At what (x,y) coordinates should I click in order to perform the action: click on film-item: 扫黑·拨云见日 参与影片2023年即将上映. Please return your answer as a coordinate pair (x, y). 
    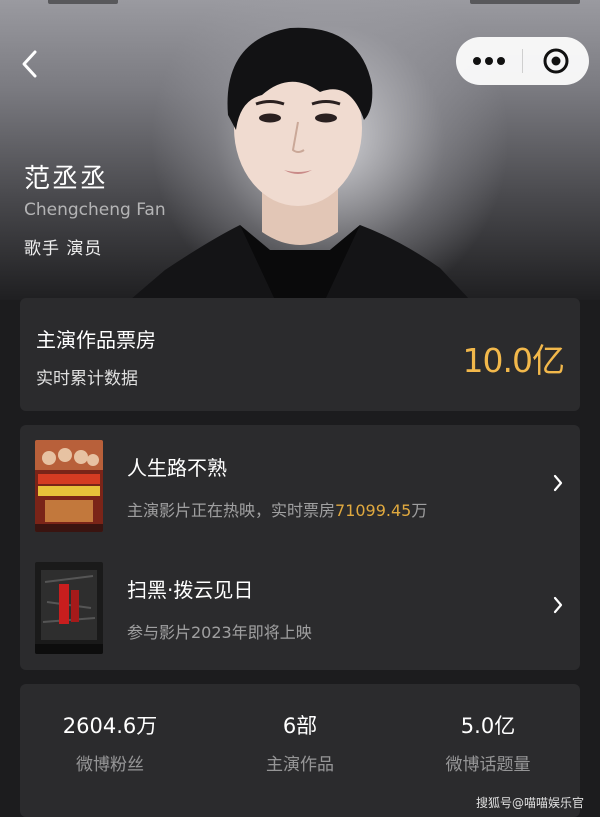
    Looking at the image, I should click on (300, 607).